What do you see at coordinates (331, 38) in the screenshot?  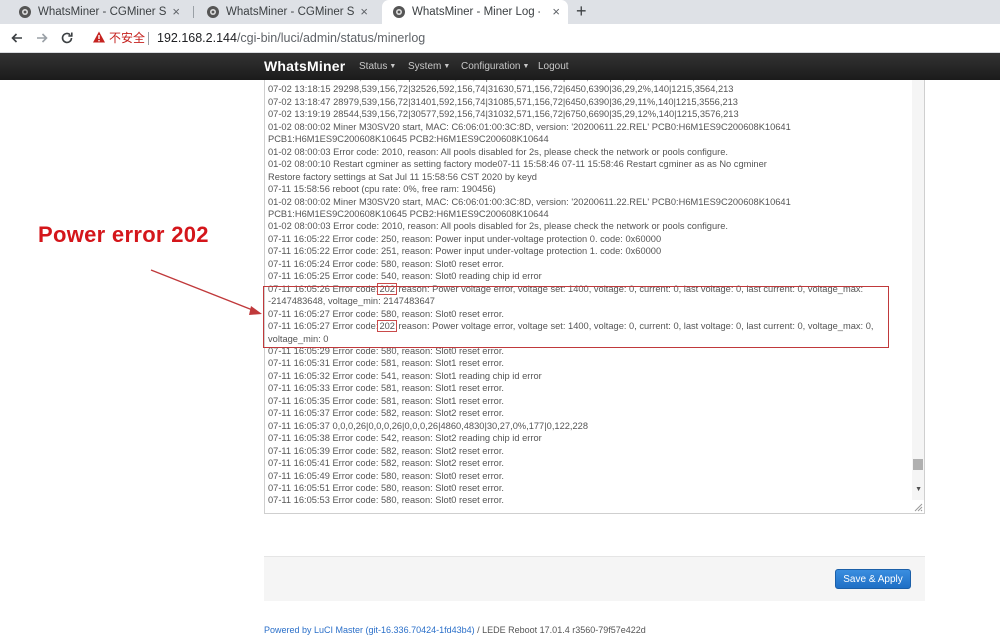 I see `url-path: /cgi-bin/luci/admin/status/minerlog` at bounding box center [331, 38].